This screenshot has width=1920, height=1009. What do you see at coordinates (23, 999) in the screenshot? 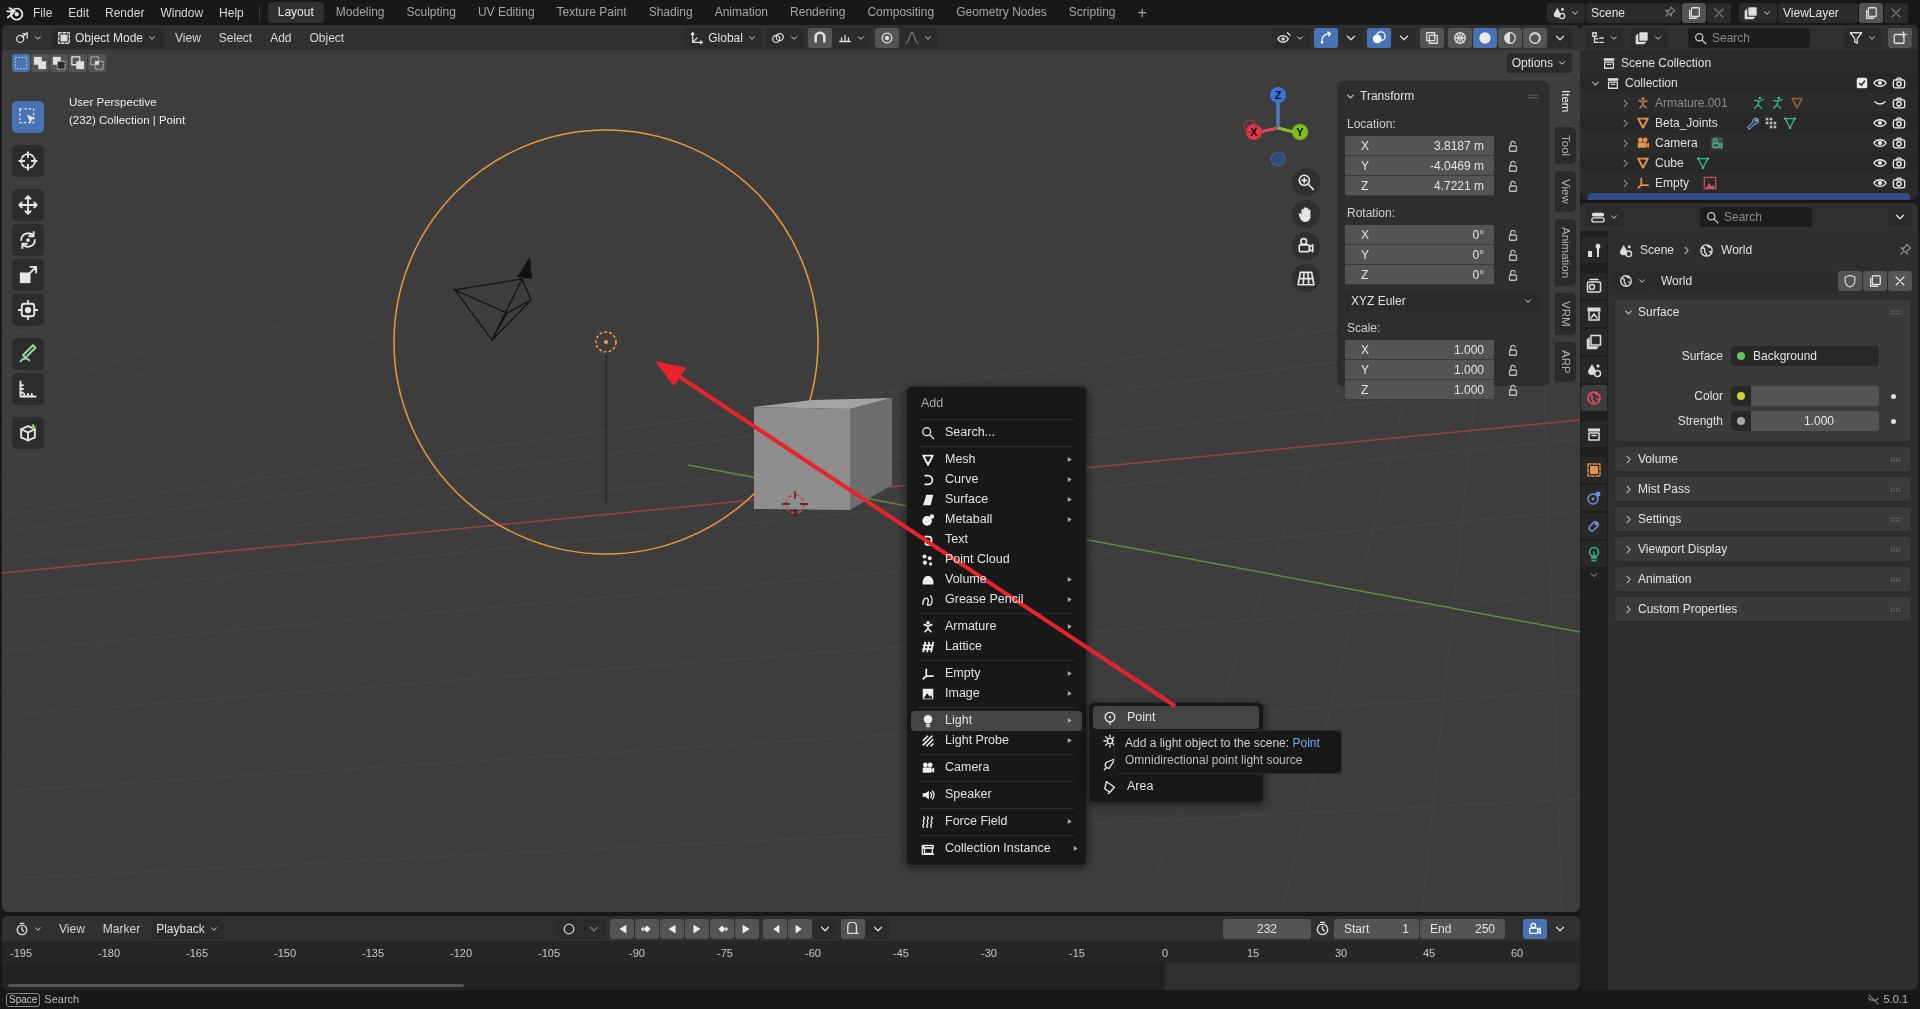
I see `key-hint: Space` at bounding box center [23, 999].